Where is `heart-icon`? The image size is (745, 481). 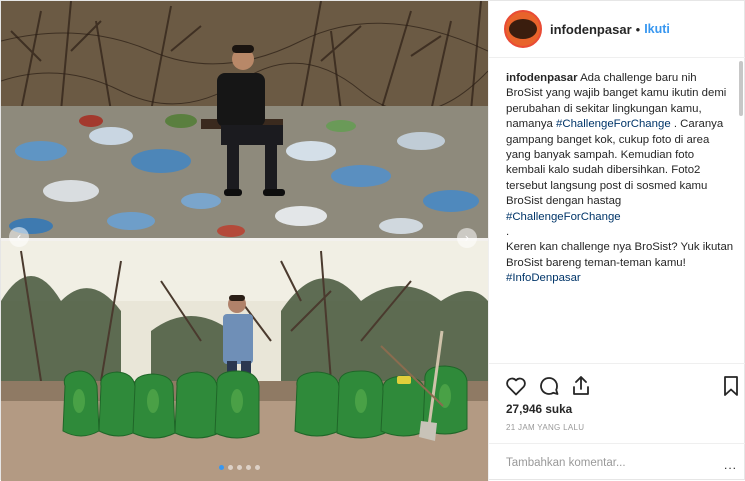 heart-icon is located at coordinates (516, 386).